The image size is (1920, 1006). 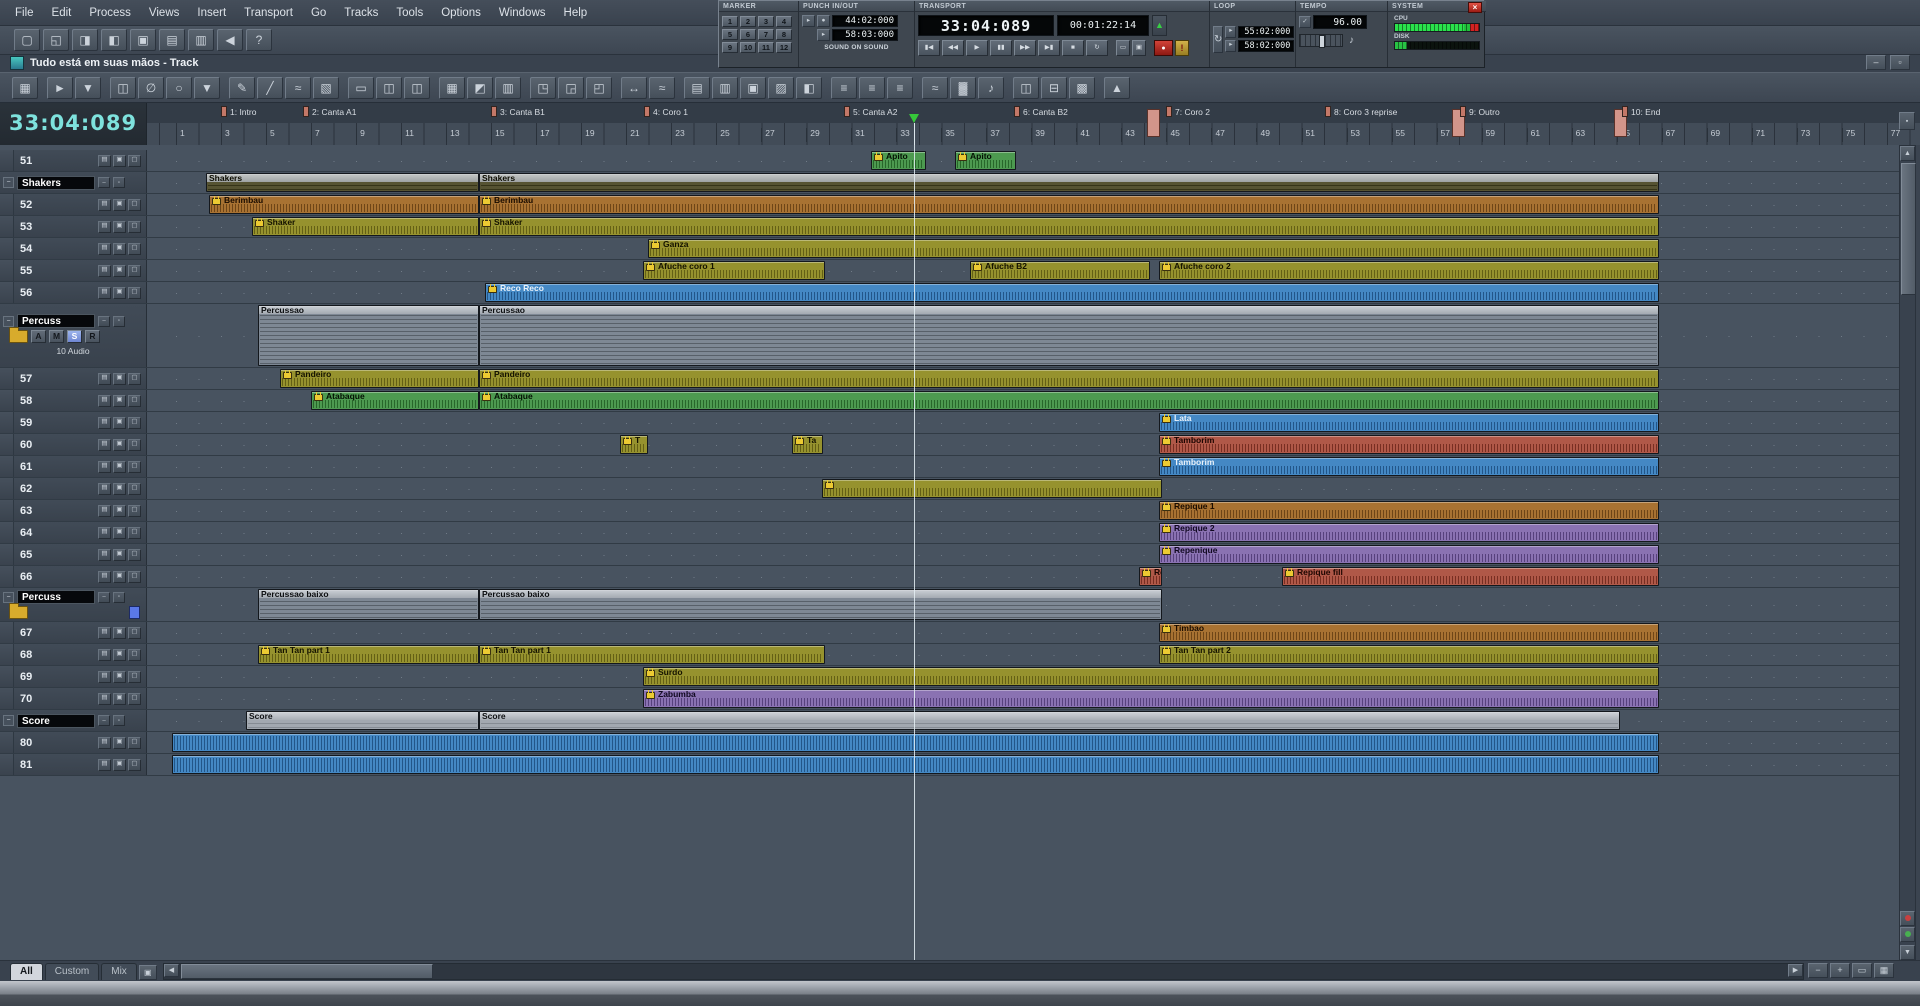 What do you see at coordinates (1072, 292) in the screenshot?
I see `audio-clip: Reco Reco` at bounding box center [1072, 292].